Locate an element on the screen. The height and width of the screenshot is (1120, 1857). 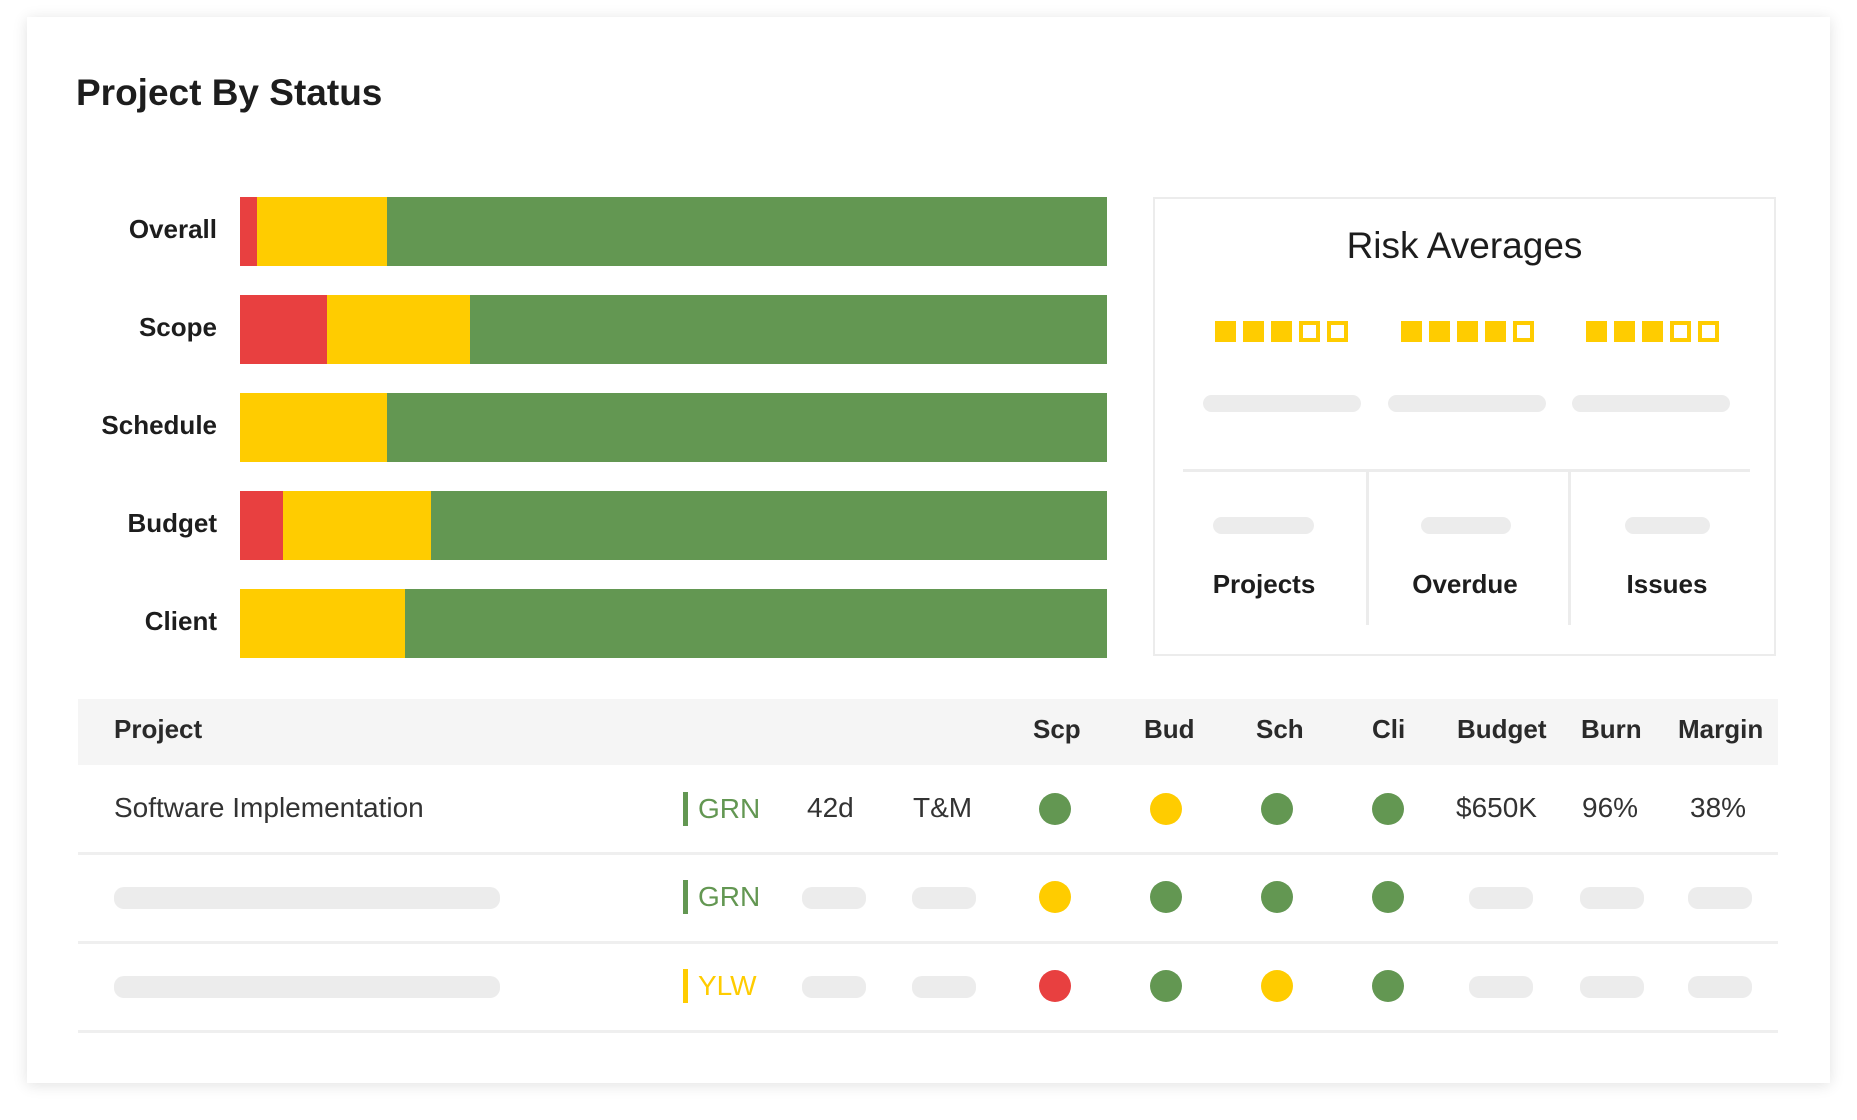
stat-value-placeholder-overdue is located at coordinates (1466, 525).